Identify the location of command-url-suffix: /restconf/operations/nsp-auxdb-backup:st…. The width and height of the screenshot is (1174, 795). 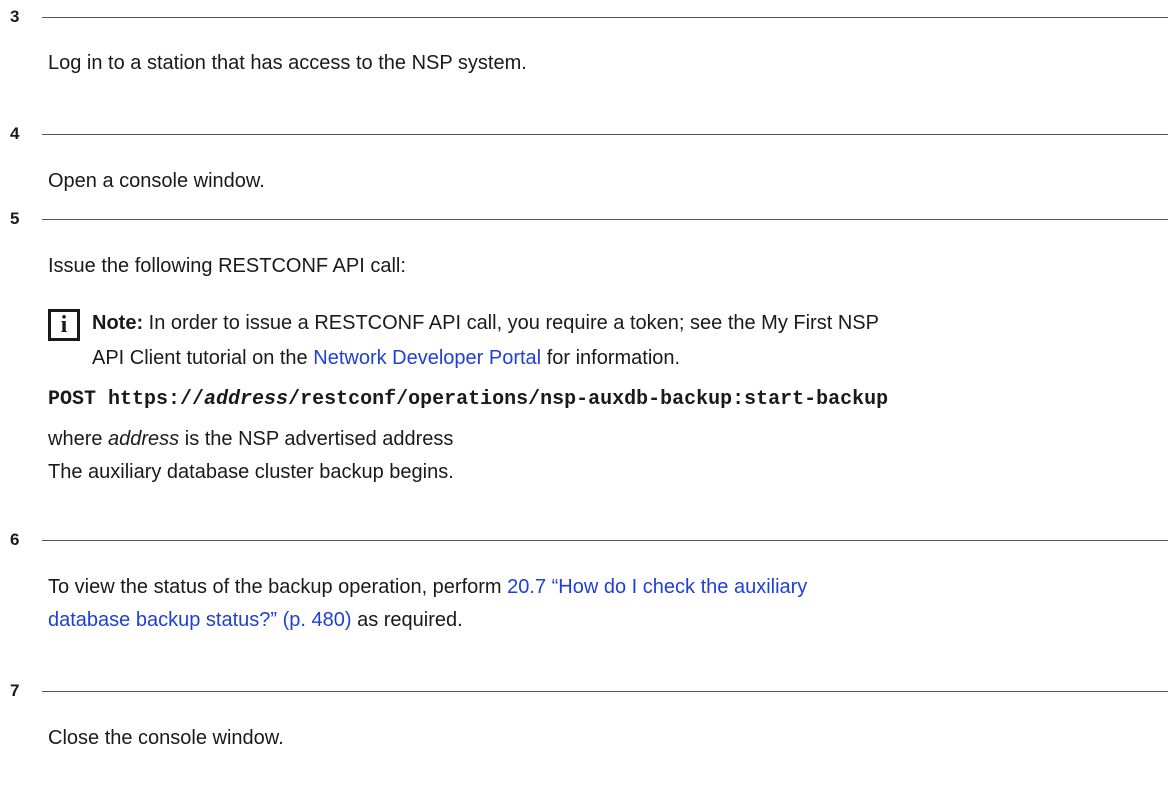
(588, 399).